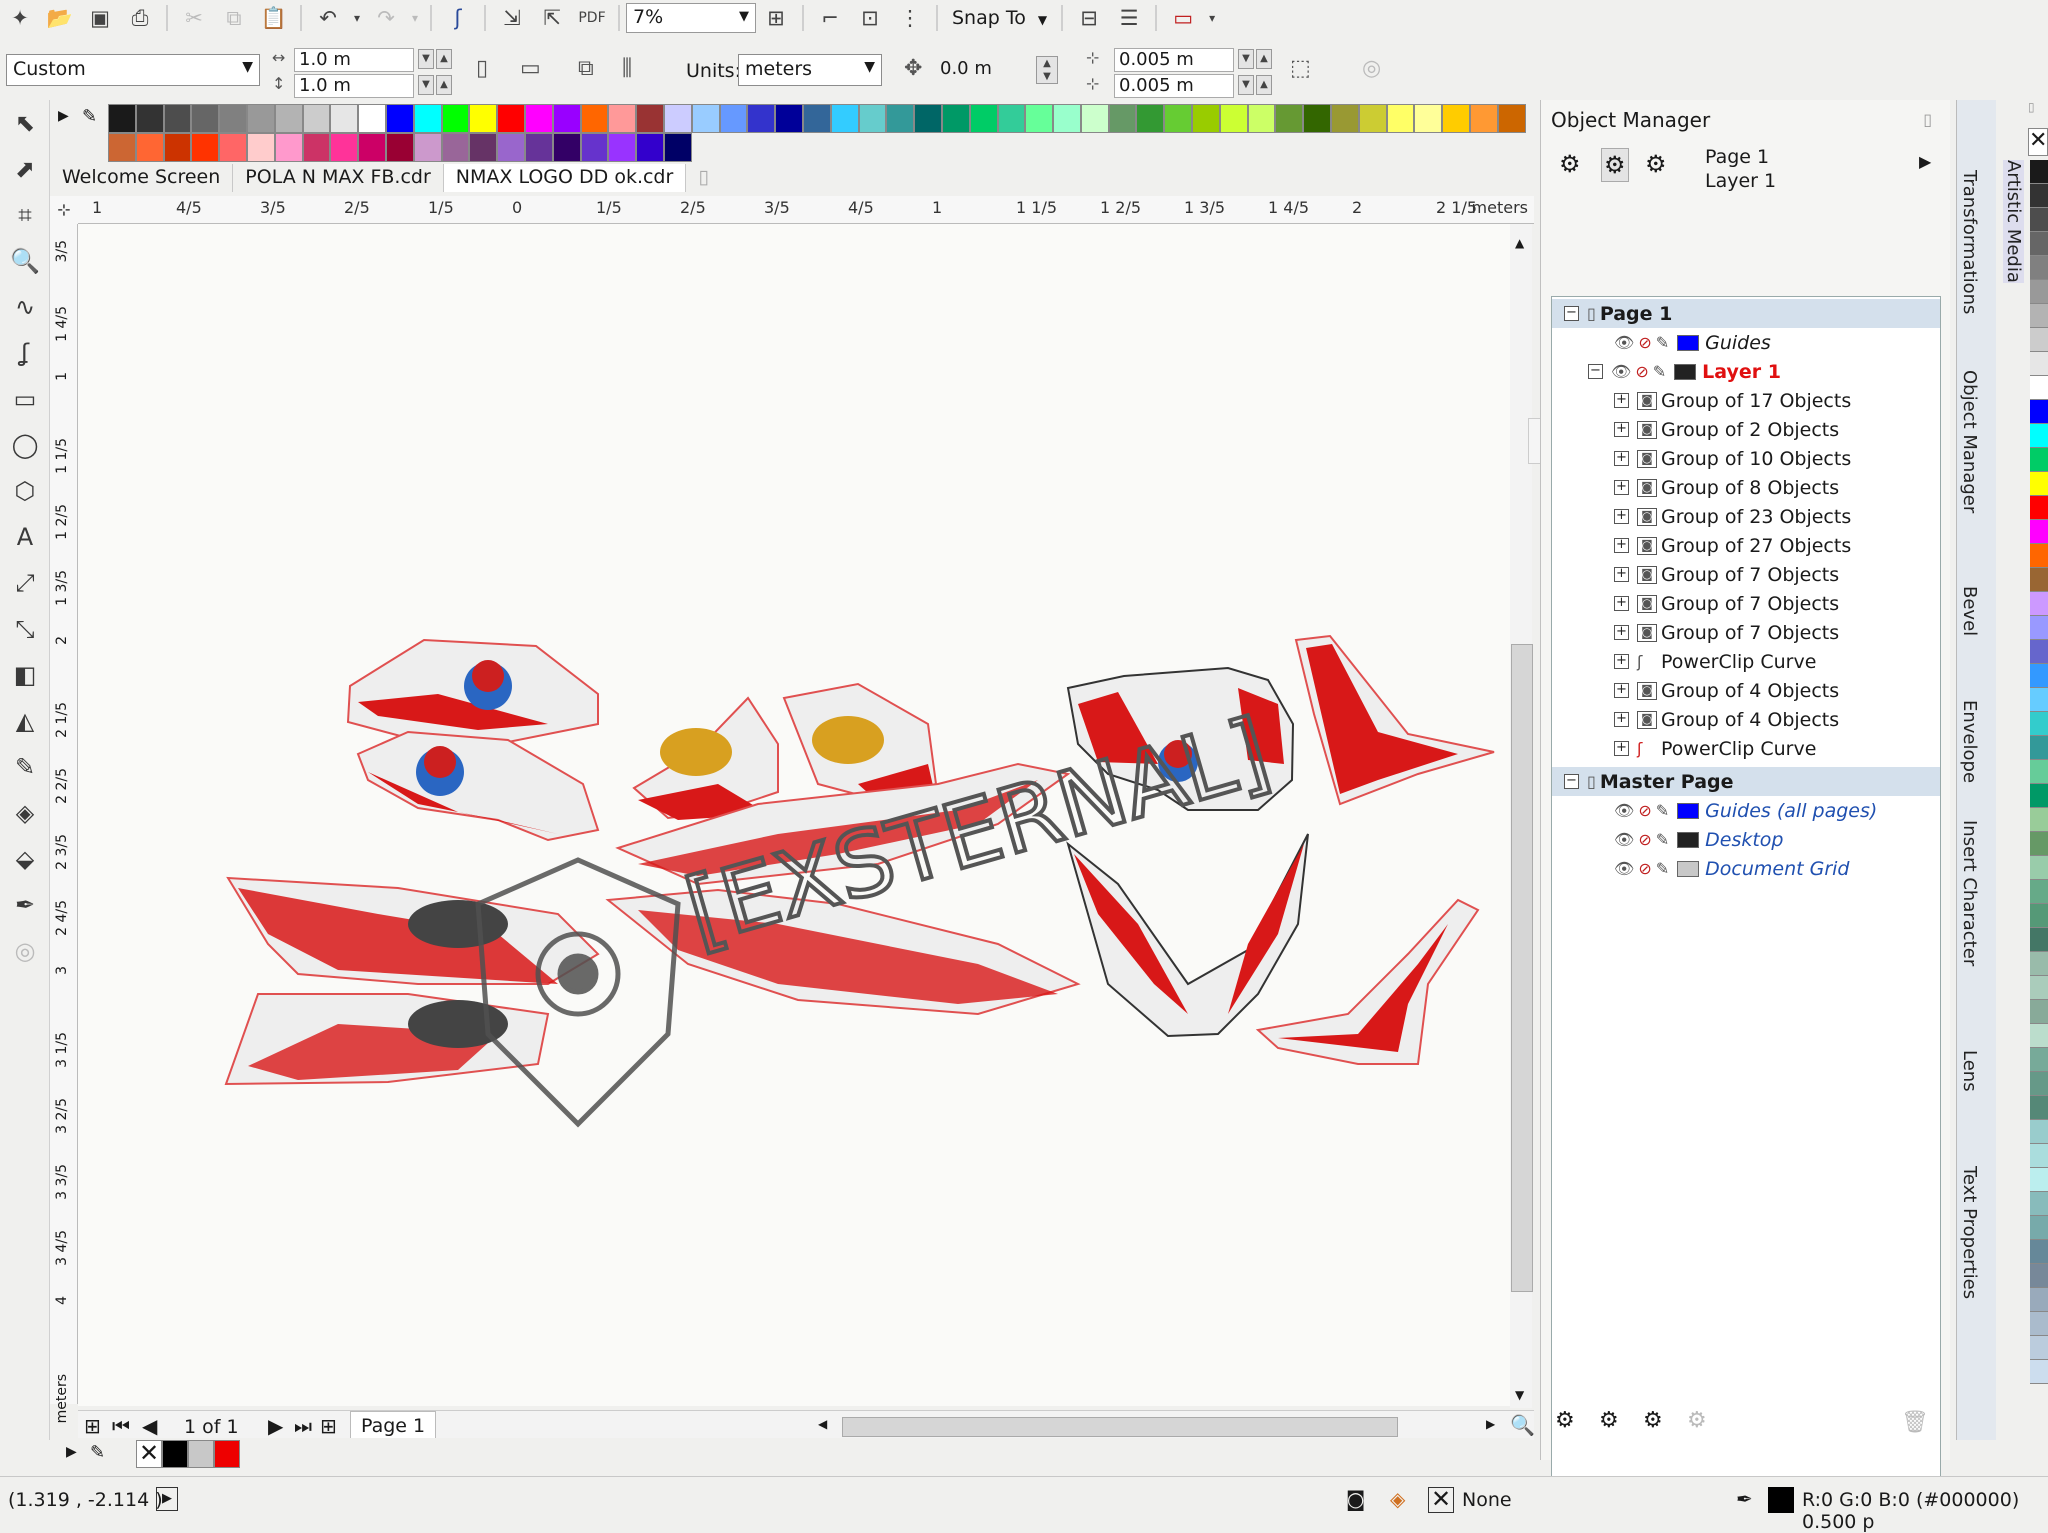 The image size is (2048, 1533). I want to click on current-page-icon: ⫼, so click(627, 68).